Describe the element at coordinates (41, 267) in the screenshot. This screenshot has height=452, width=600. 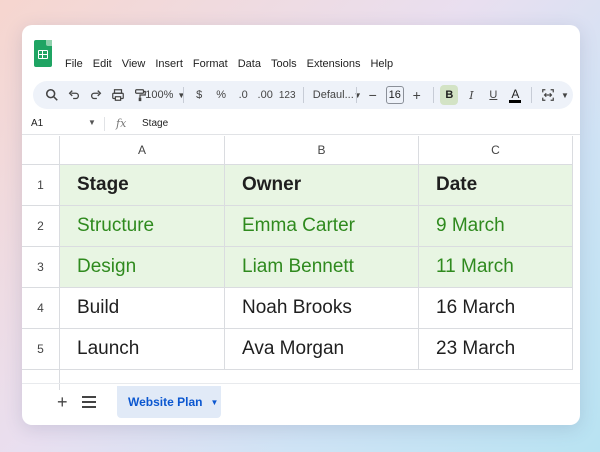
I see `row-header-3: 3` at that location.